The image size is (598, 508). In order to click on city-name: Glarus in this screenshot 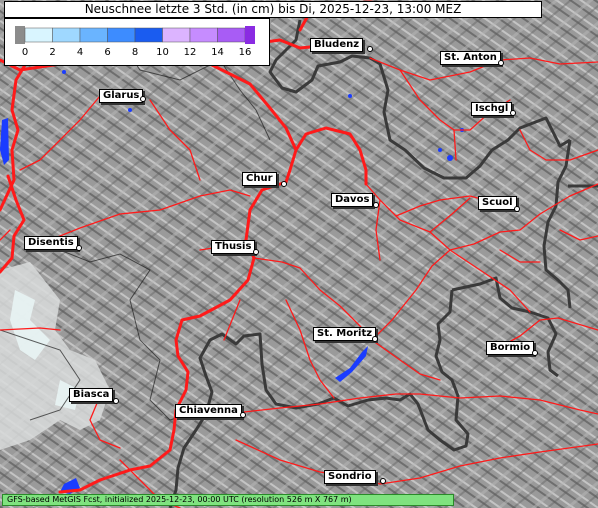, I will do `click(121, 95)`.